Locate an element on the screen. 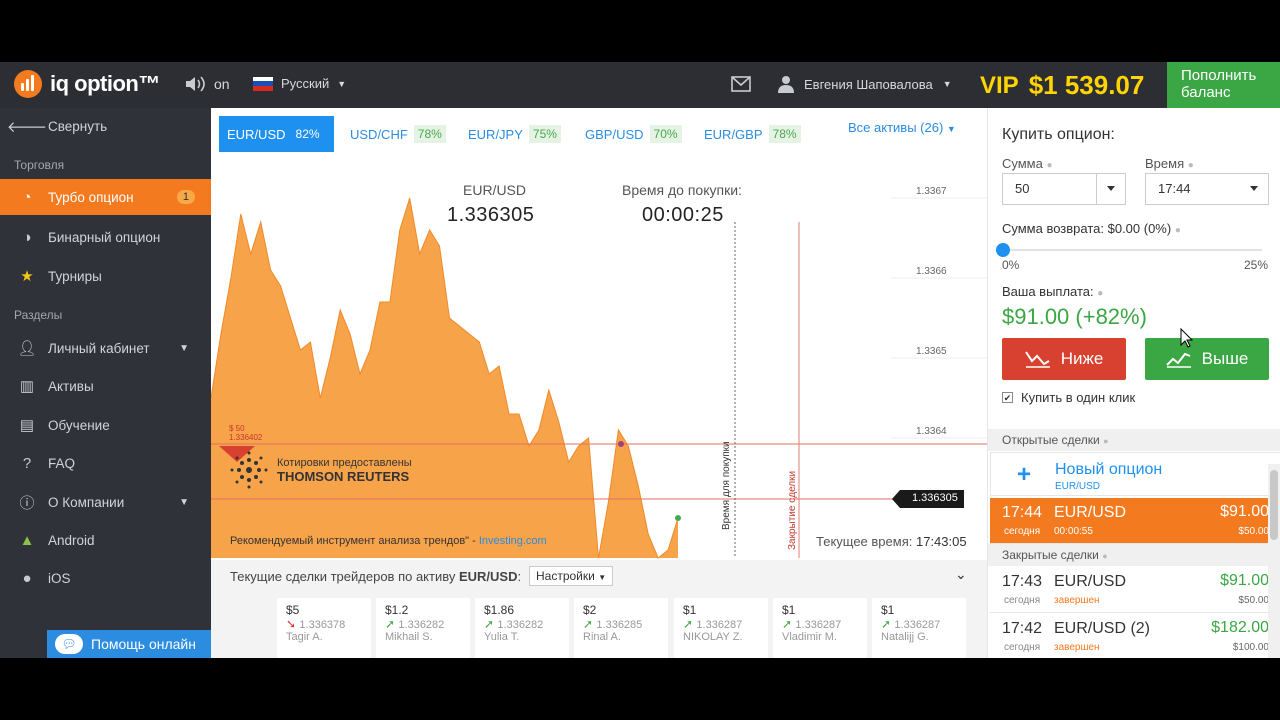 This screenshot has width=1280, height=720. online-help-button: 💬︎ Помощь онлайн is located at coordinates (130, 644).